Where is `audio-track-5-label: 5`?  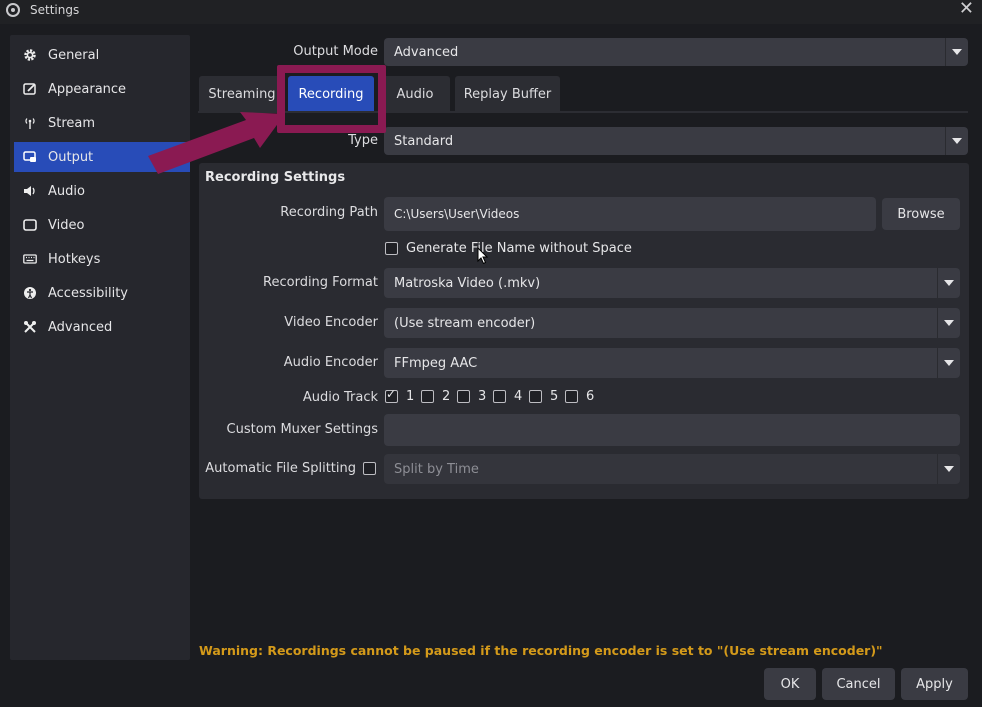 audio-track-5-label: 5 is located at coordinates (554, 396).